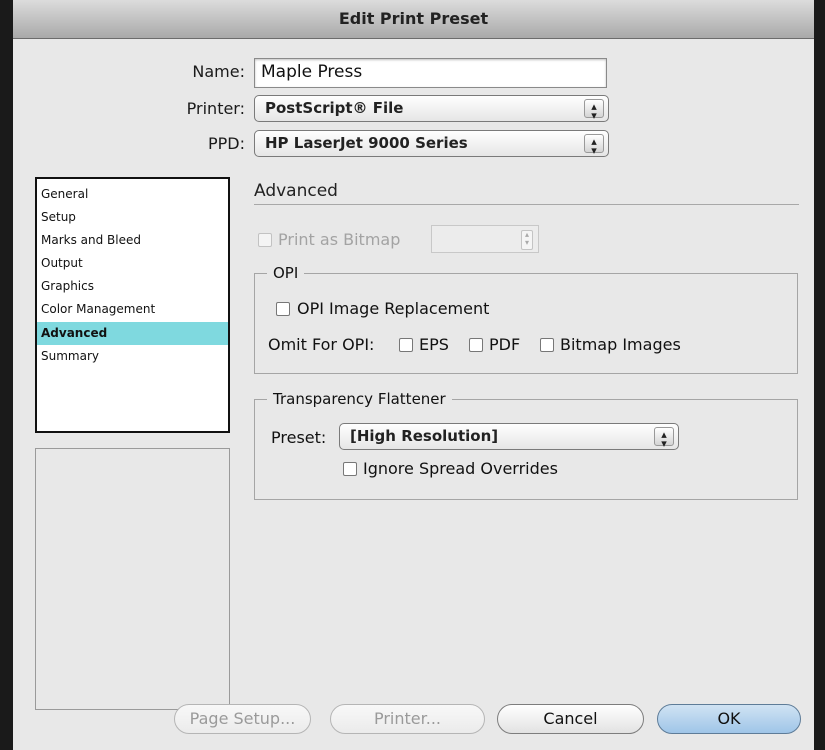 This screenshot has width=825, height=750. What do you see at coordinates (321, 344) in the screenshot?
I see `omit-for-opi-label: Omit For OPI:` at bounding box center [321, 344].